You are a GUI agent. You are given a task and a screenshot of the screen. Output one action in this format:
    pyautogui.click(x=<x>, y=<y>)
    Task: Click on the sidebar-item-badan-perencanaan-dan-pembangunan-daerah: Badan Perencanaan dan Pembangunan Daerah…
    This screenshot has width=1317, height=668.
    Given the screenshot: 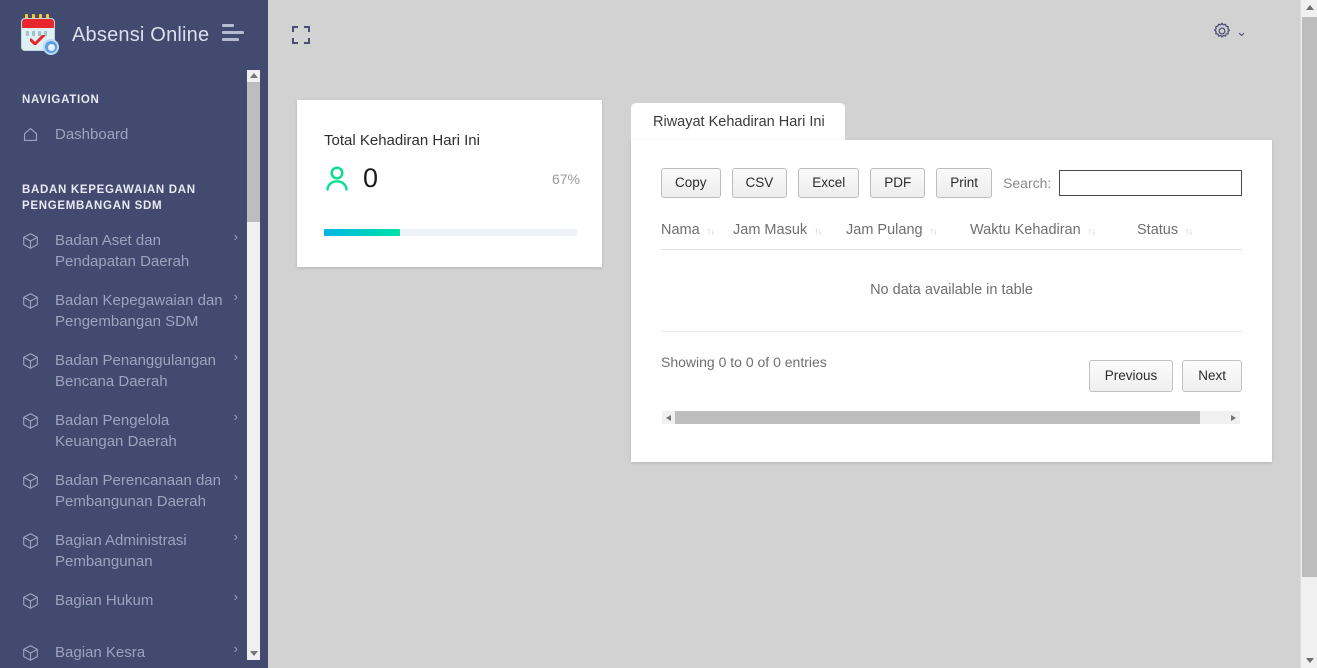 What is the action you would take?
    pyautogui.click(x=134, y=491)
    